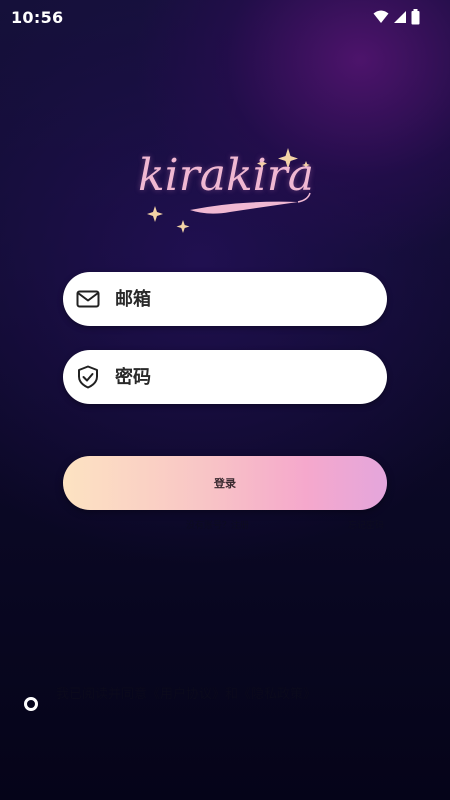  Describe the element at coordinates (400, 17) in the screenshot. I see `signal-icon` at that location.